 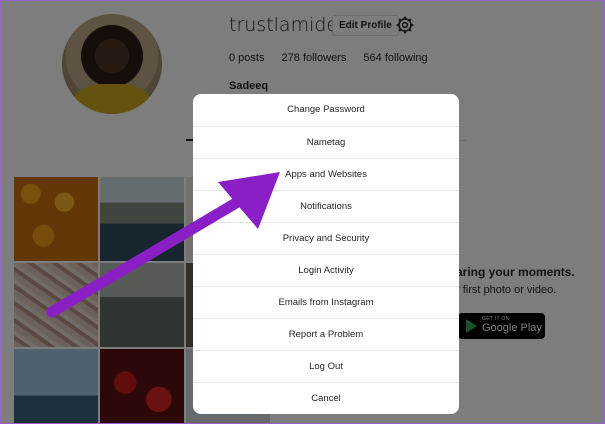 I want to click on annotation-arrow-icon, so click(x=163, y=245).